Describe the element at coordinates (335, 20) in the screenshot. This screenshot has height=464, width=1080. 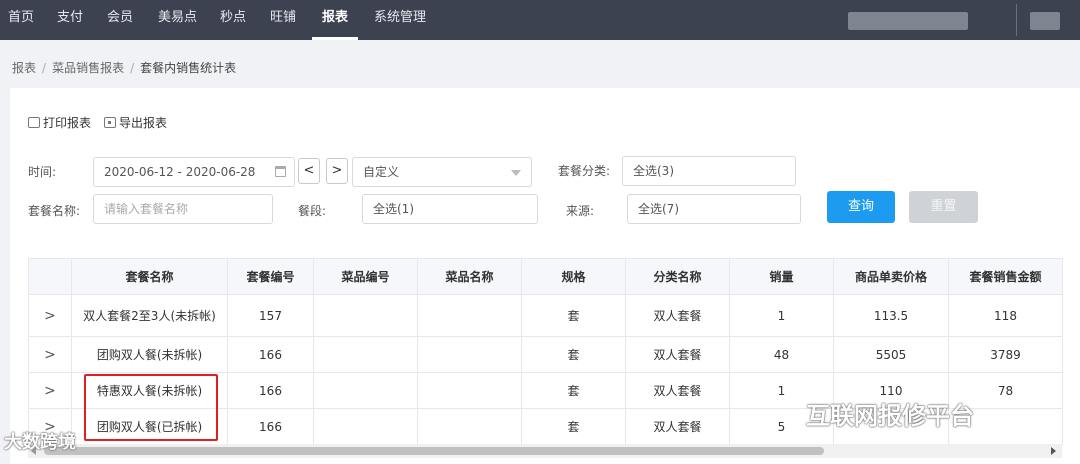
I see `nav-item-reports: 报表` at that location.